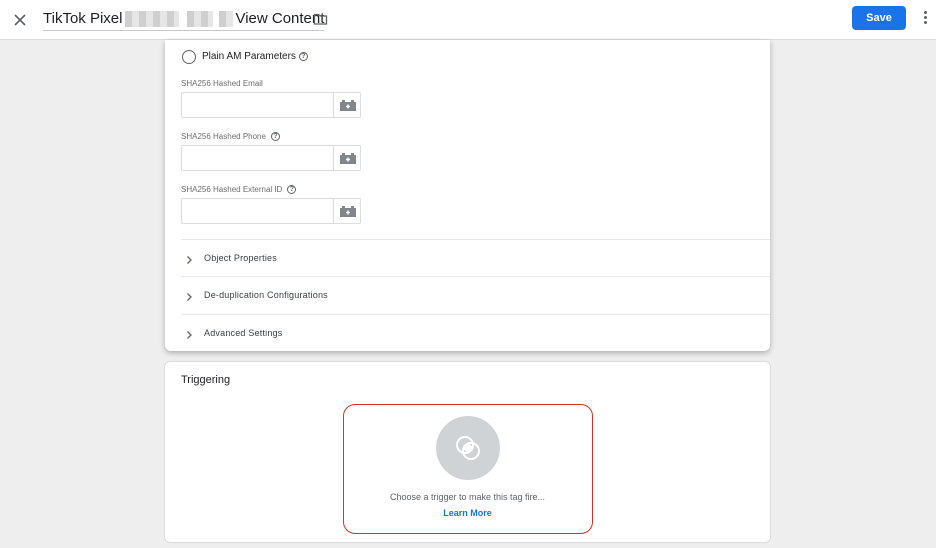  Describe the element at coordinates (257, 211) in the screenshot. I see `hashed-external-id-input` at that location.